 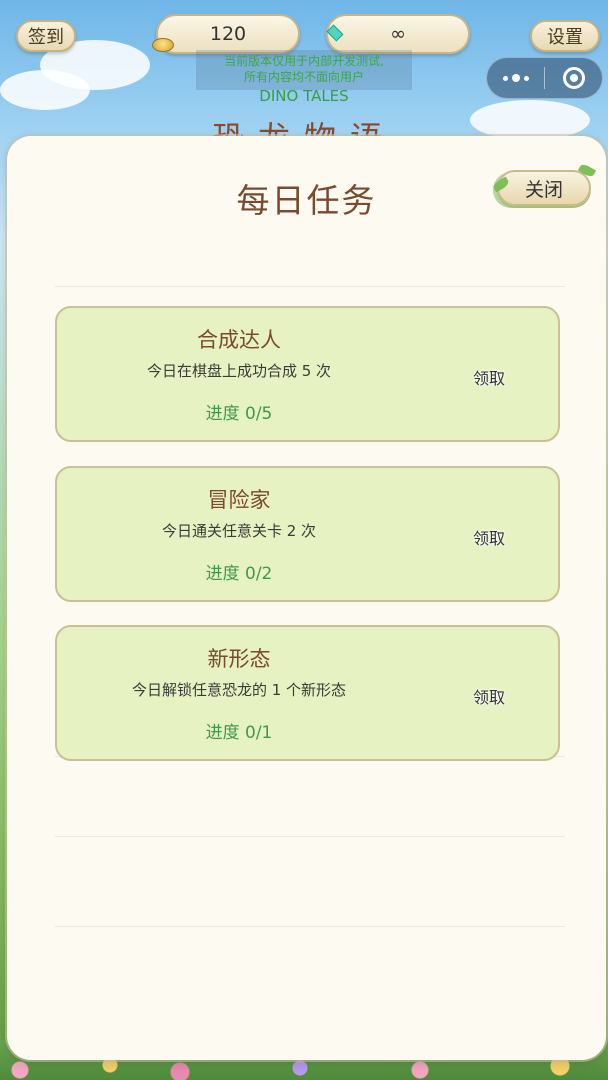 I want to click on miniprogram-capsule, so click(x=544, y=78).